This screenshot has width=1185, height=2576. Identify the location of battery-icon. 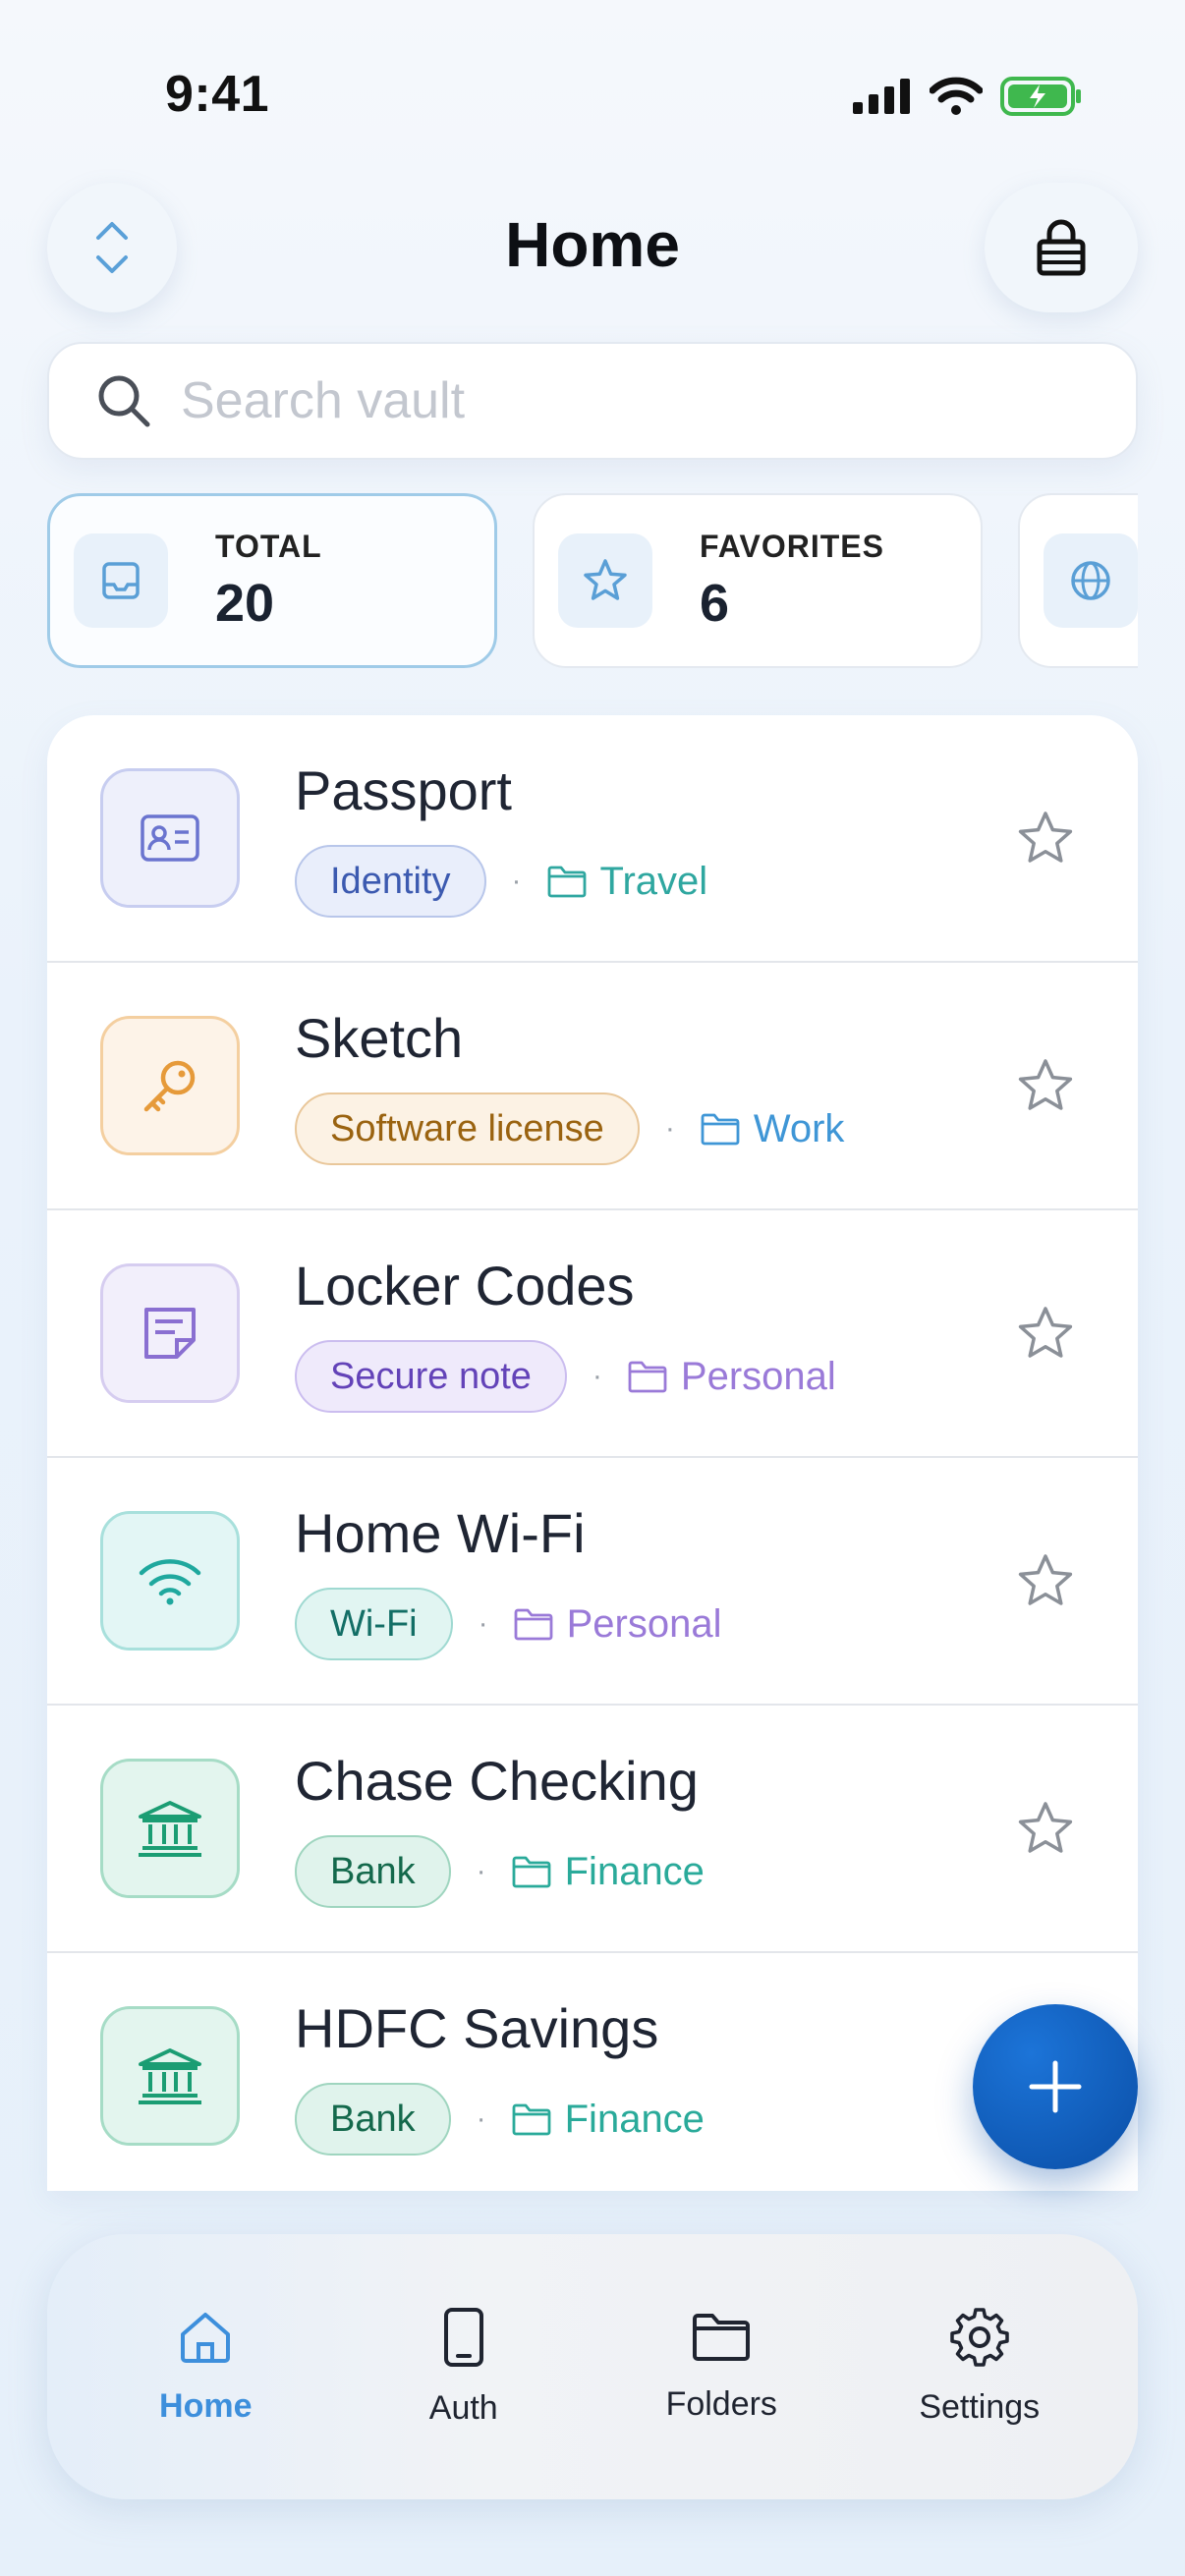
(1041, 96).